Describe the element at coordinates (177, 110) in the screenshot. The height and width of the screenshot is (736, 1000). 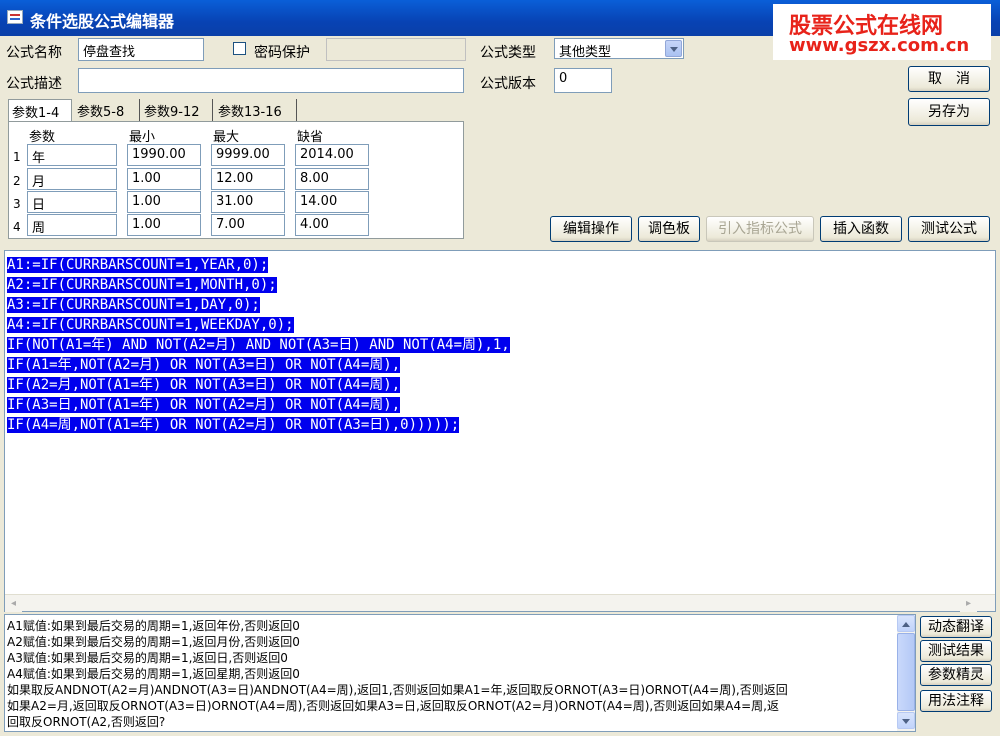
I see `tab-params-9-12: 参数9-12` at that location.